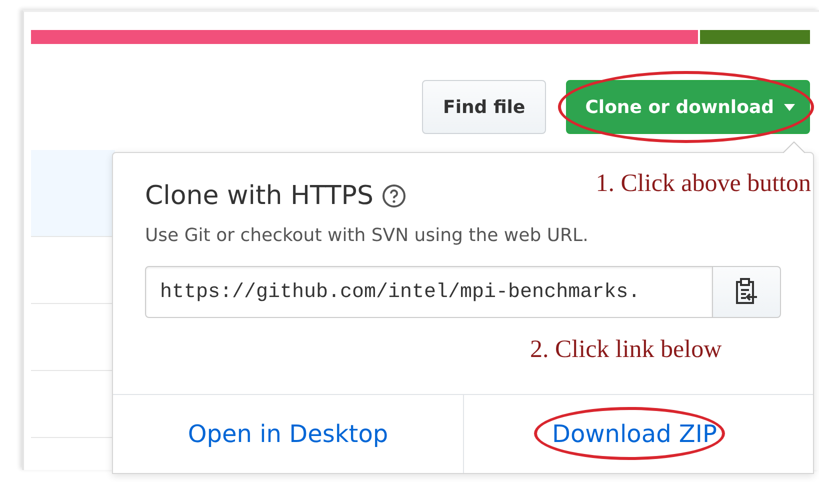  I want to click on caret-icon, so click(789, 107).